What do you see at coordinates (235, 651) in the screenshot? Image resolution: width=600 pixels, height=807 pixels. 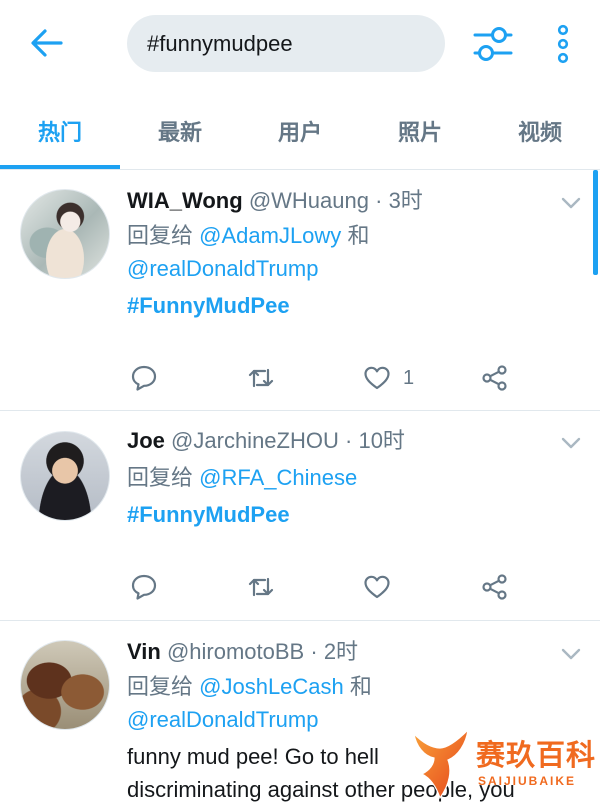 I see `user-handle: @hiromotoBB` at bounding box center [235, 651].